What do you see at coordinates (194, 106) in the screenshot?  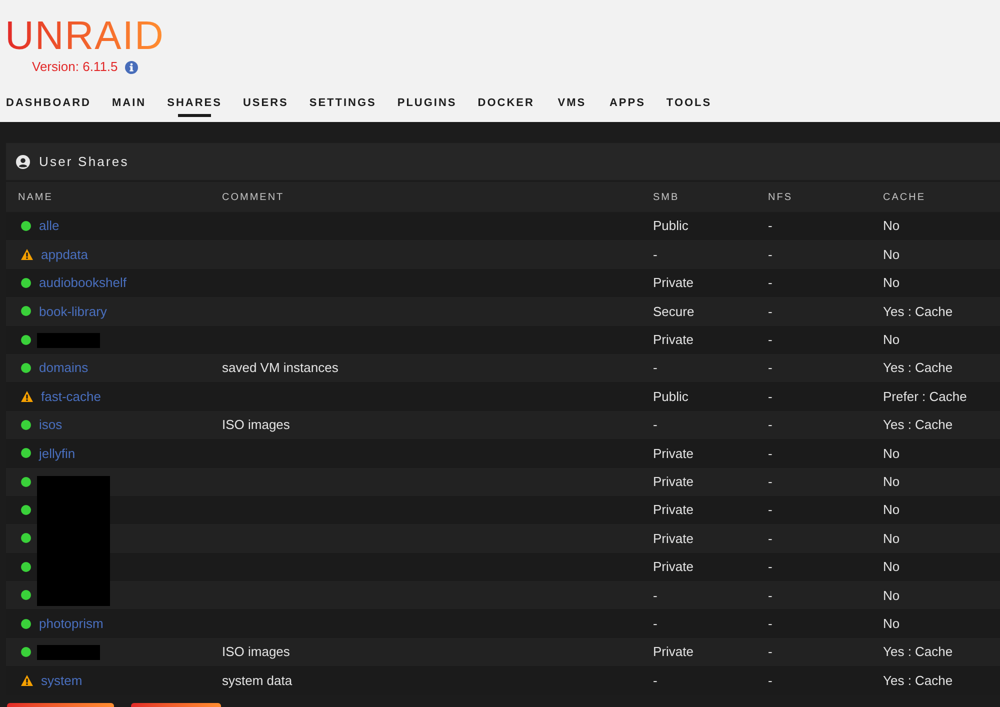 I see `nav-tab: SHARES` at bounding box center [194, 106].